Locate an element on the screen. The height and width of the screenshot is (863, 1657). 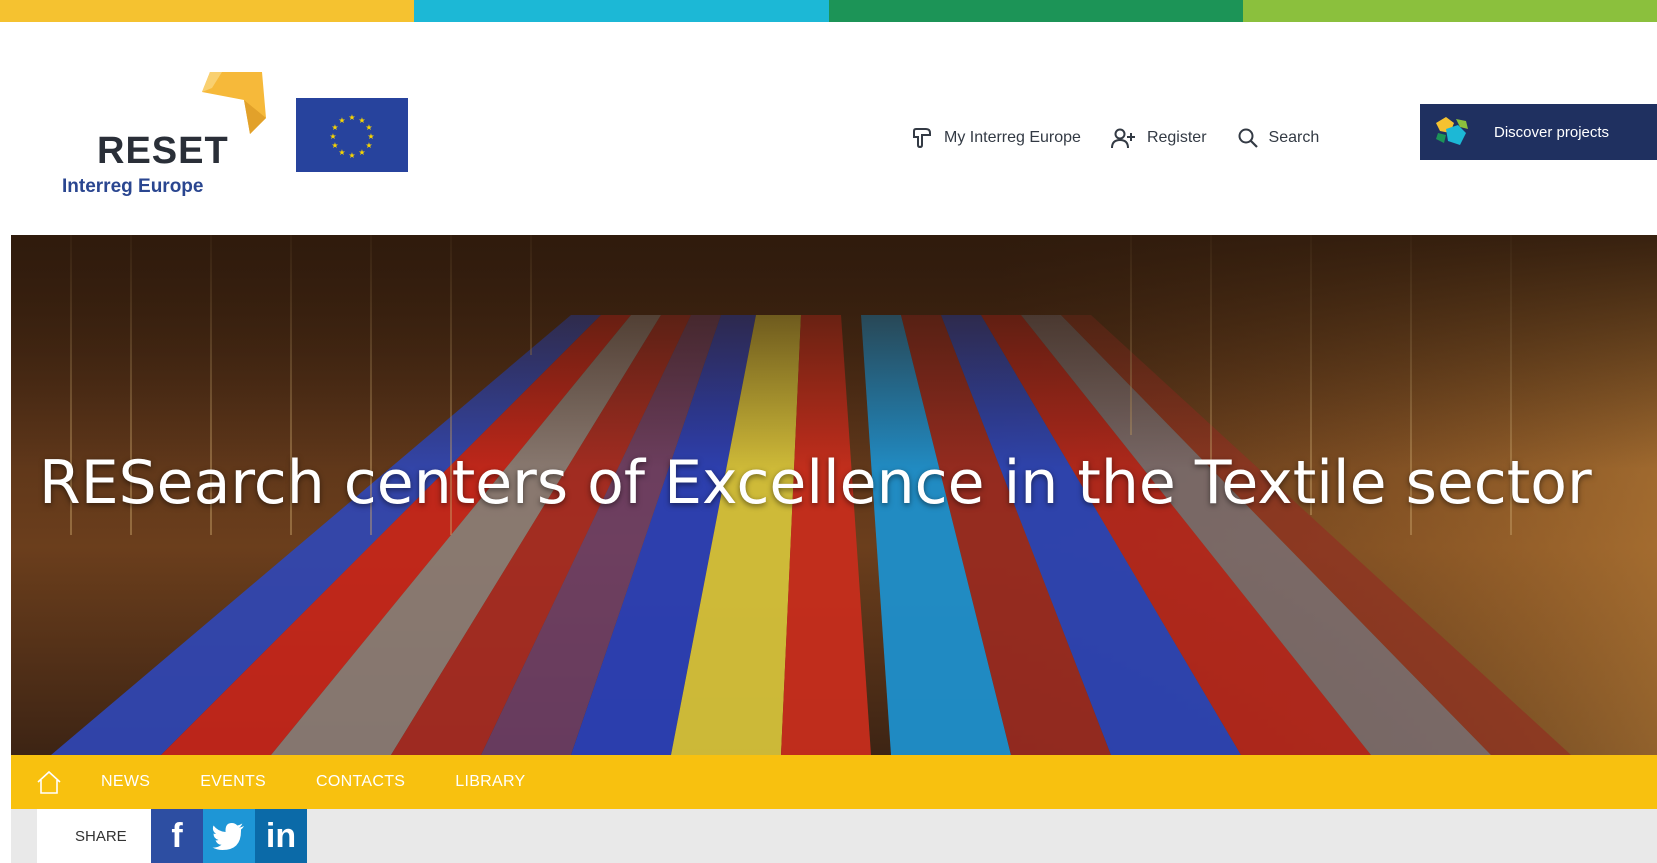
twitter-share-button is located at coordinates (229, 836).